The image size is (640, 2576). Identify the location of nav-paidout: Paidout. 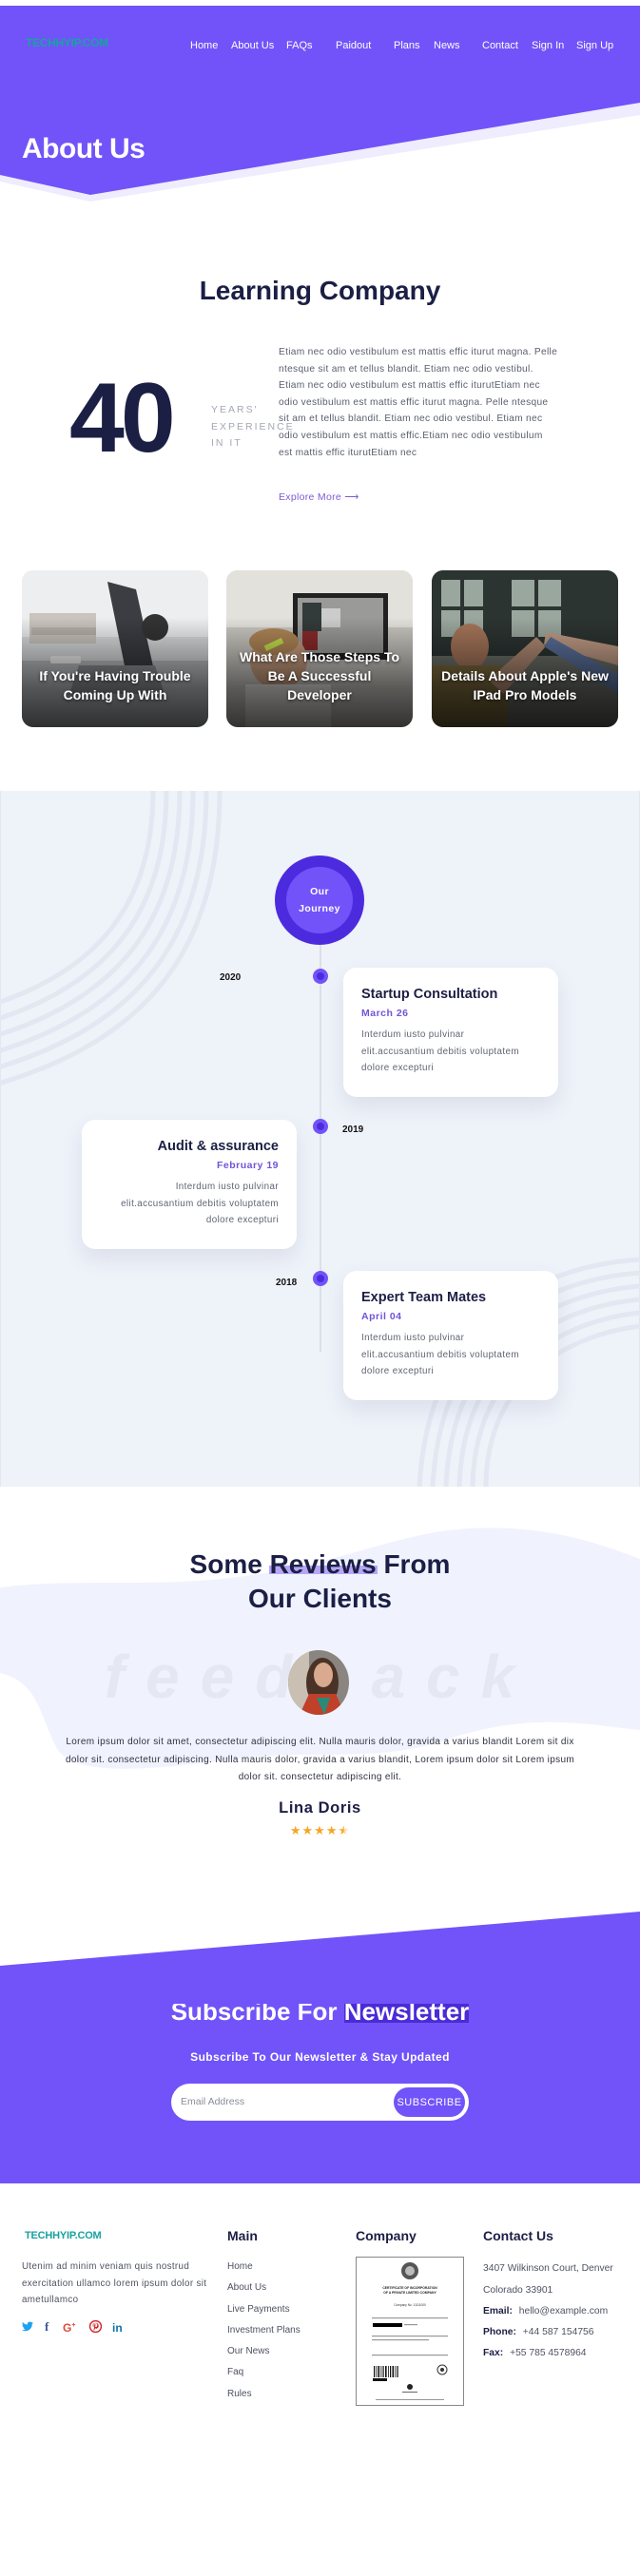
(353, 46).